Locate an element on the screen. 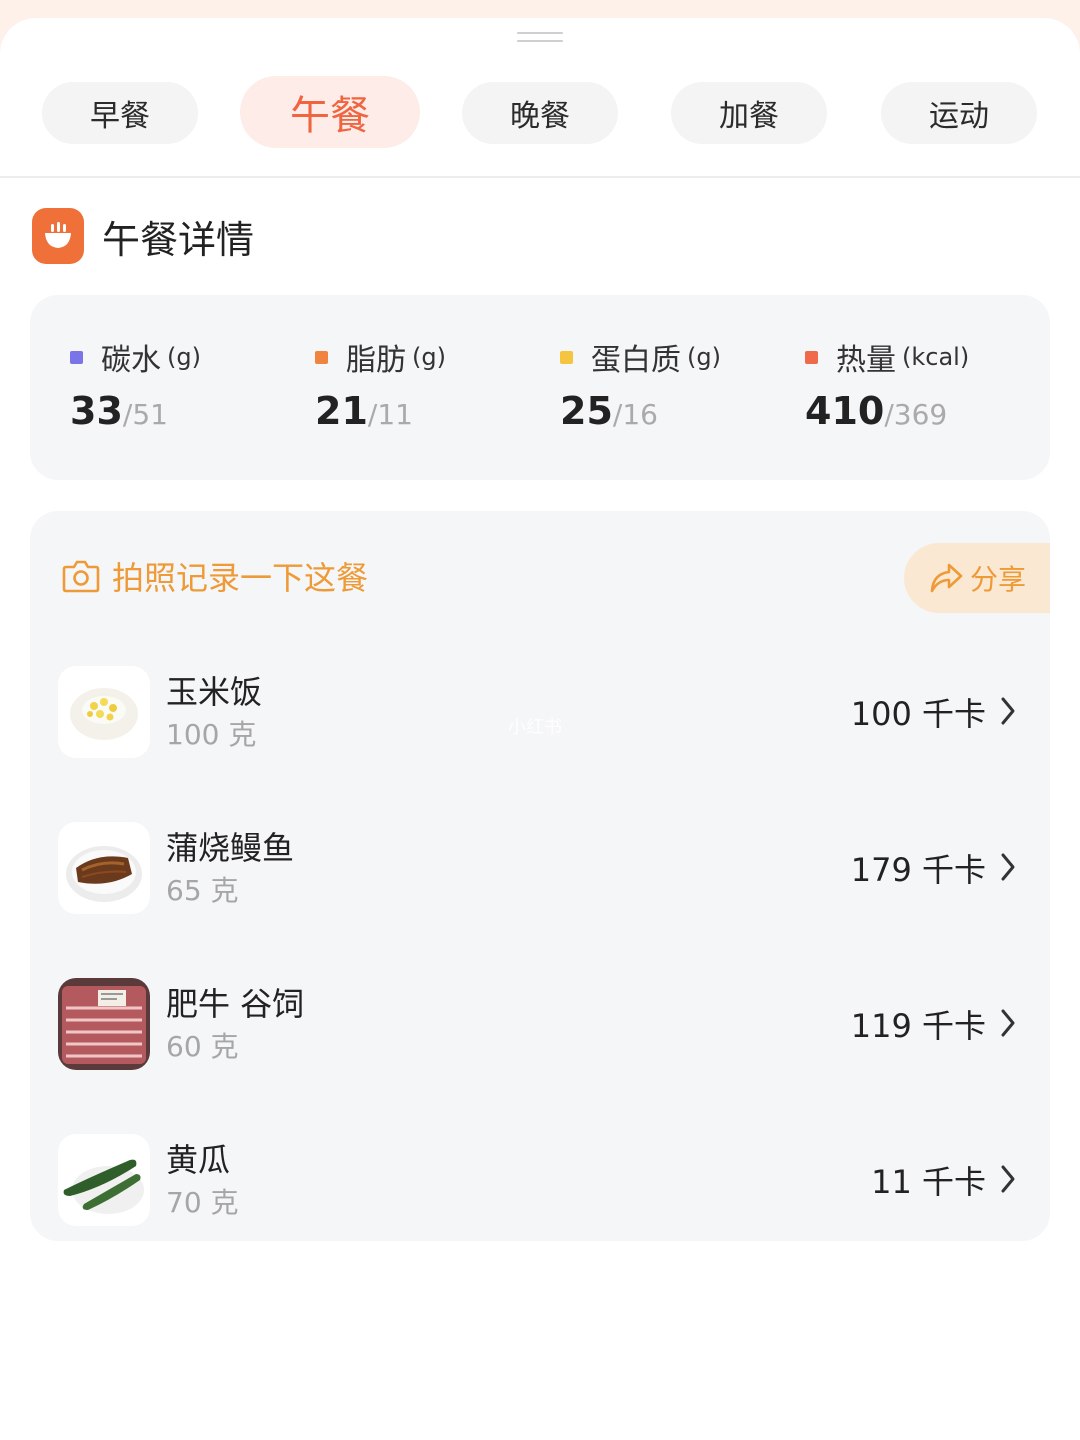  divider is located at coordinates (540, 177).